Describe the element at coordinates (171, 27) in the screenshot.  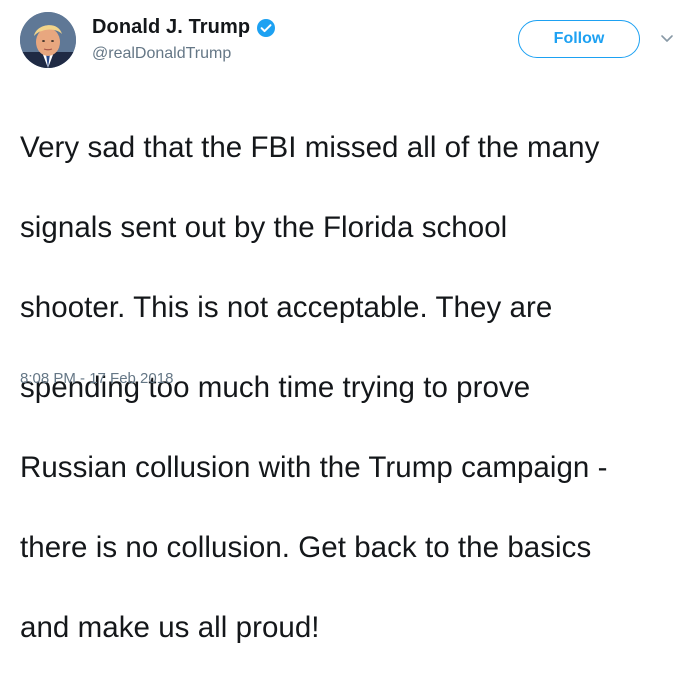
I see `display-name: Donald J. Trump` at that location.